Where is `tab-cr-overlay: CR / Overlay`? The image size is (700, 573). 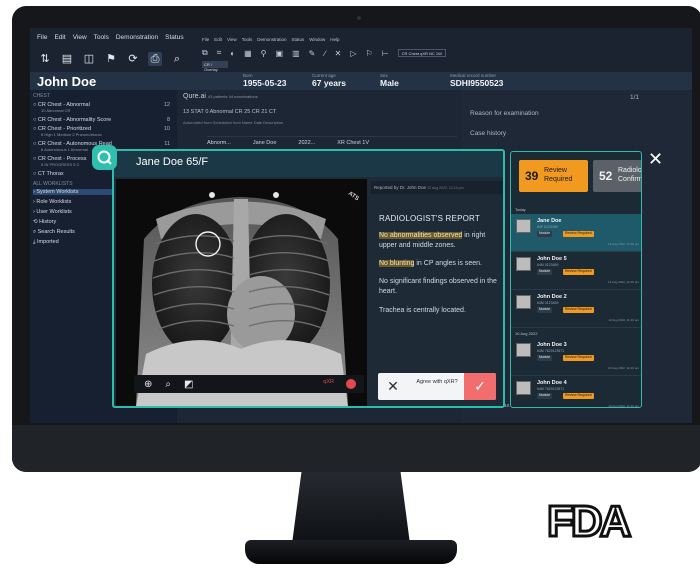 tab-cr-overlay: CR / Overlay is located at coordinates (215, 66).